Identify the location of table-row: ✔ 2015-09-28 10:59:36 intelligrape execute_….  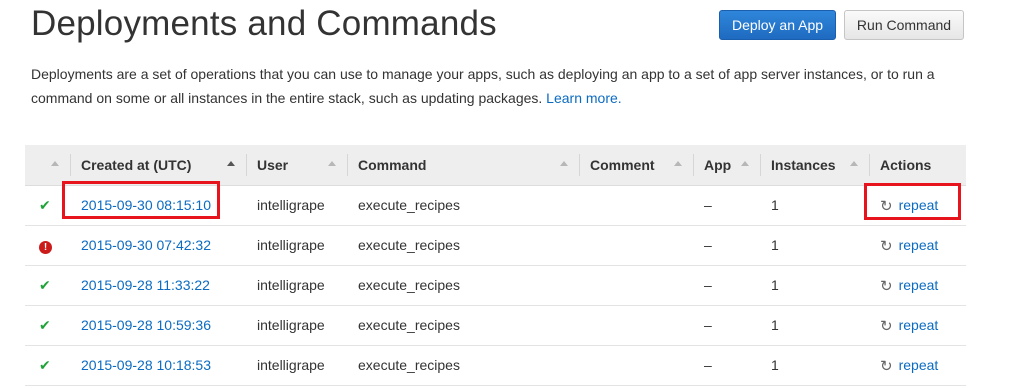
(495, 325).